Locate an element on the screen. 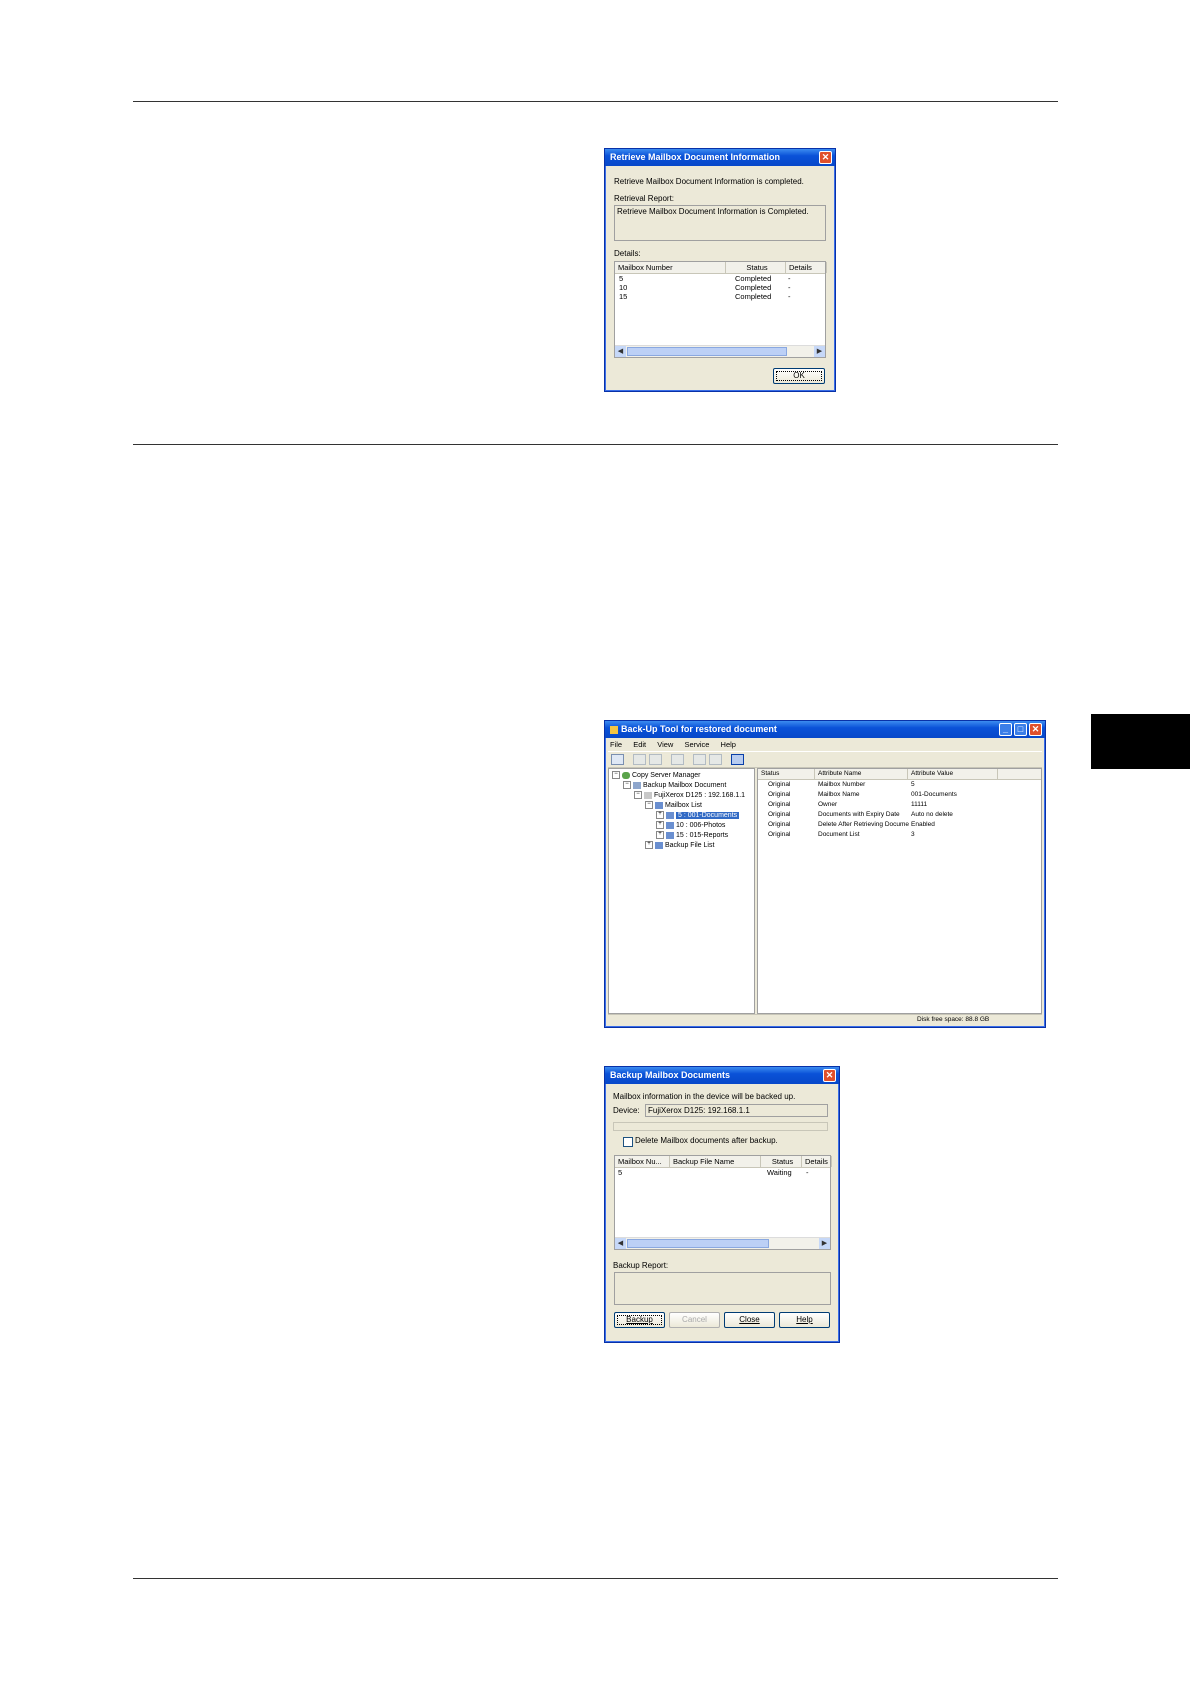 This screenshot has width=1190, height=1684. delete-after-backup-checkbox is located at coordinates (628, 1142).